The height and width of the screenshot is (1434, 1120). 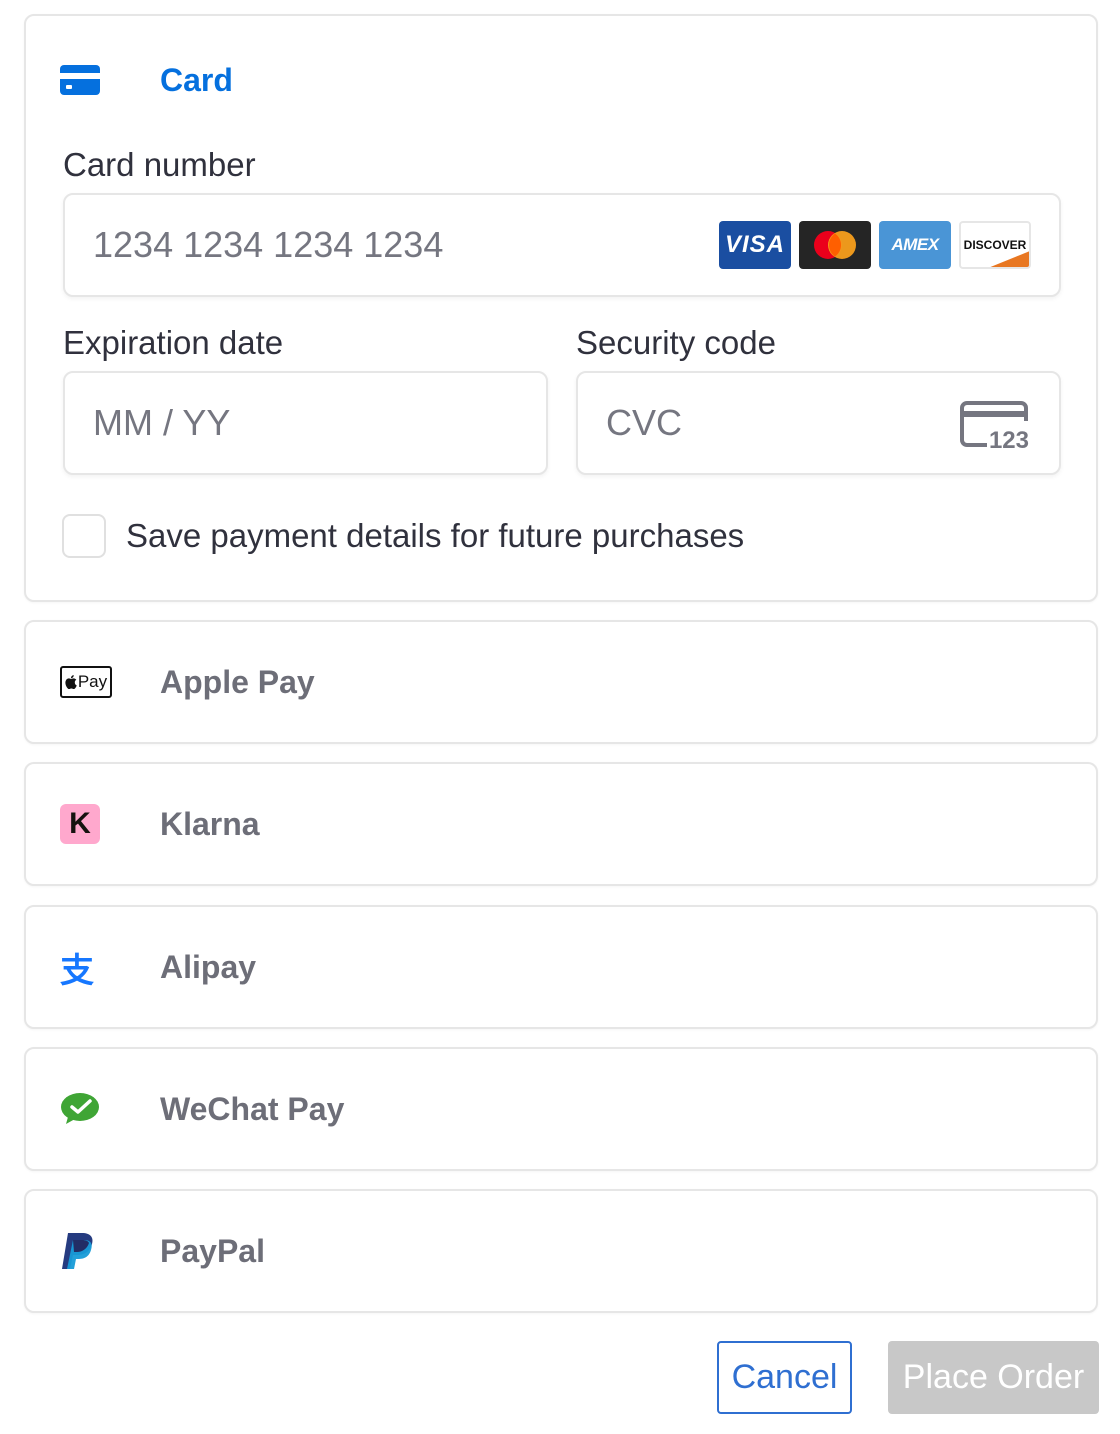 What do you see at coordinates (993, 1377) in the screenshot?
I see `place-order-button: Place Order` at bounding box center [993, 1377].